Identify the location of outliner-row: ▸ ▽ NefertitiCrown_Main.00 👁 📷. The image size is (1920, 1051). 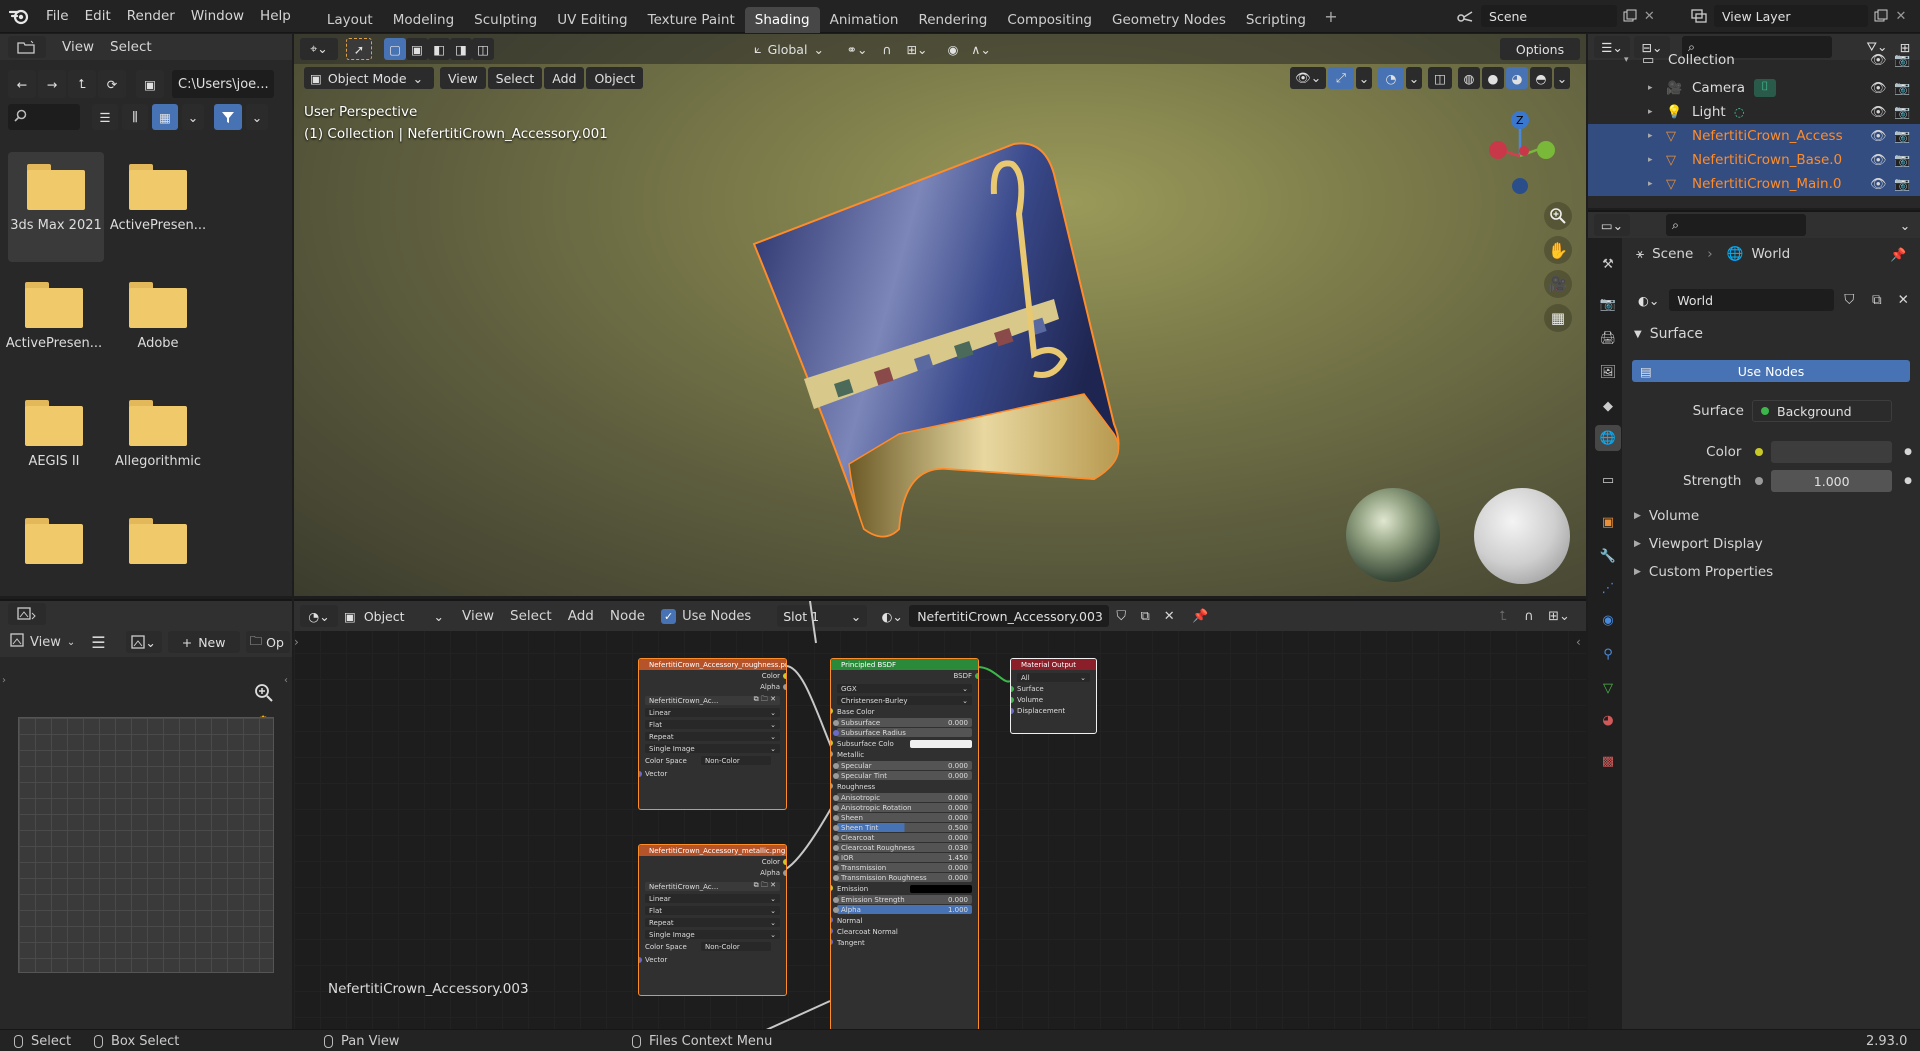
(1754, 184).